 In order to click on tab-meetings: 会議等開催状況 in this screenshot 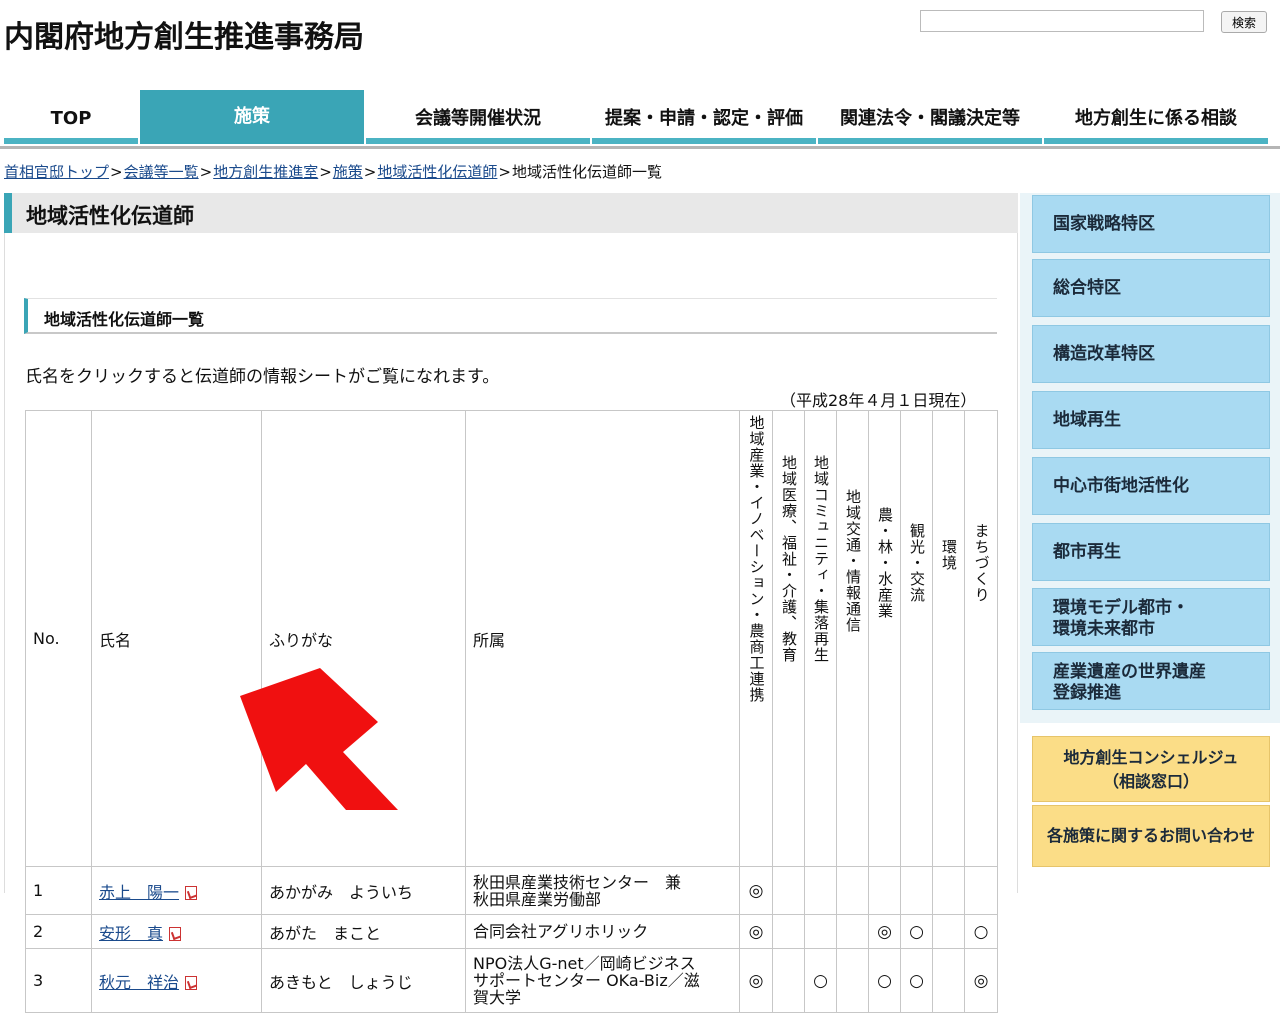, I will do `click(478, 121)`.